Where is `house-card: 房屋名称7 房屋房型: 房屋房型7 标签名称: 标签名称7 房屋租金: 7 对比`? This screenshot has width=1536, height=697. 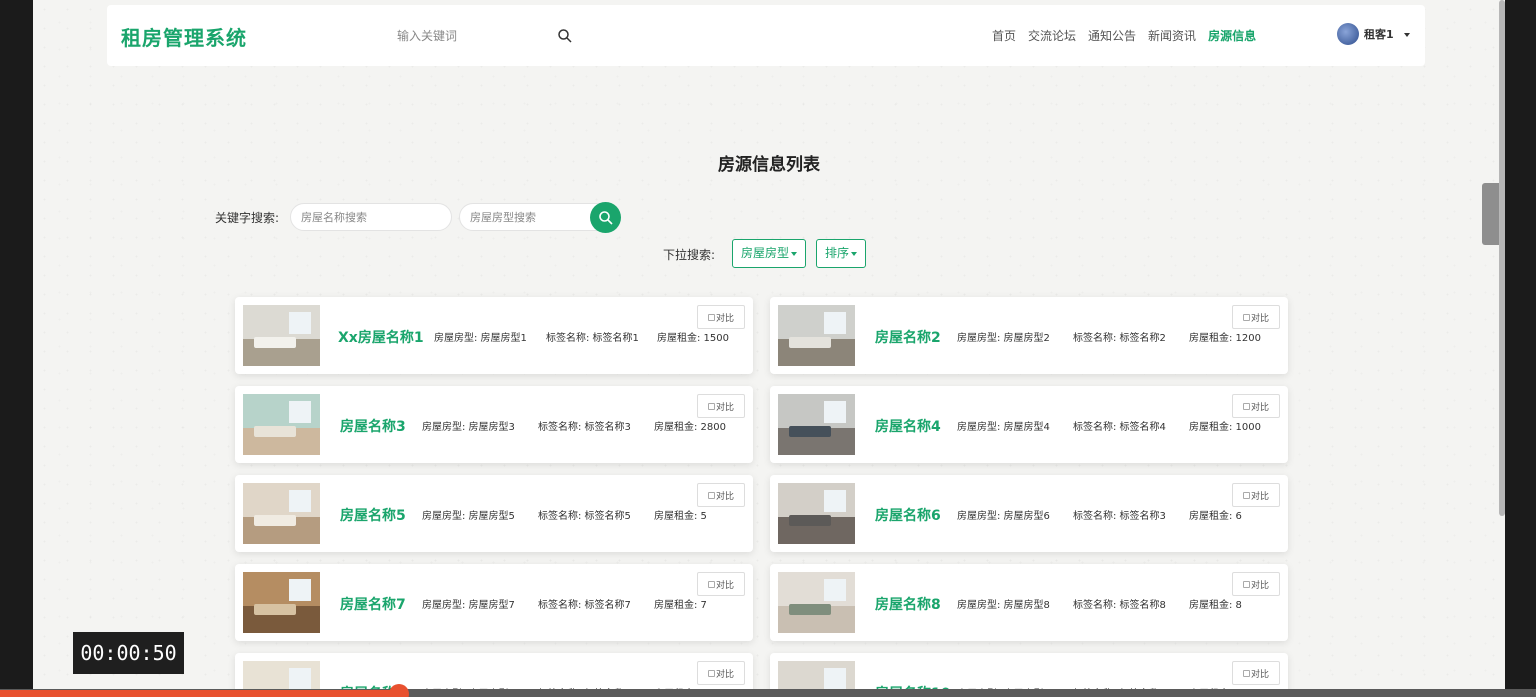 house-card: 房屋名称7 房屋房型: 房屋房型7 标签名称: 标签名称7 房屋租金: 7 对比 is located at coordinates (494, 602).